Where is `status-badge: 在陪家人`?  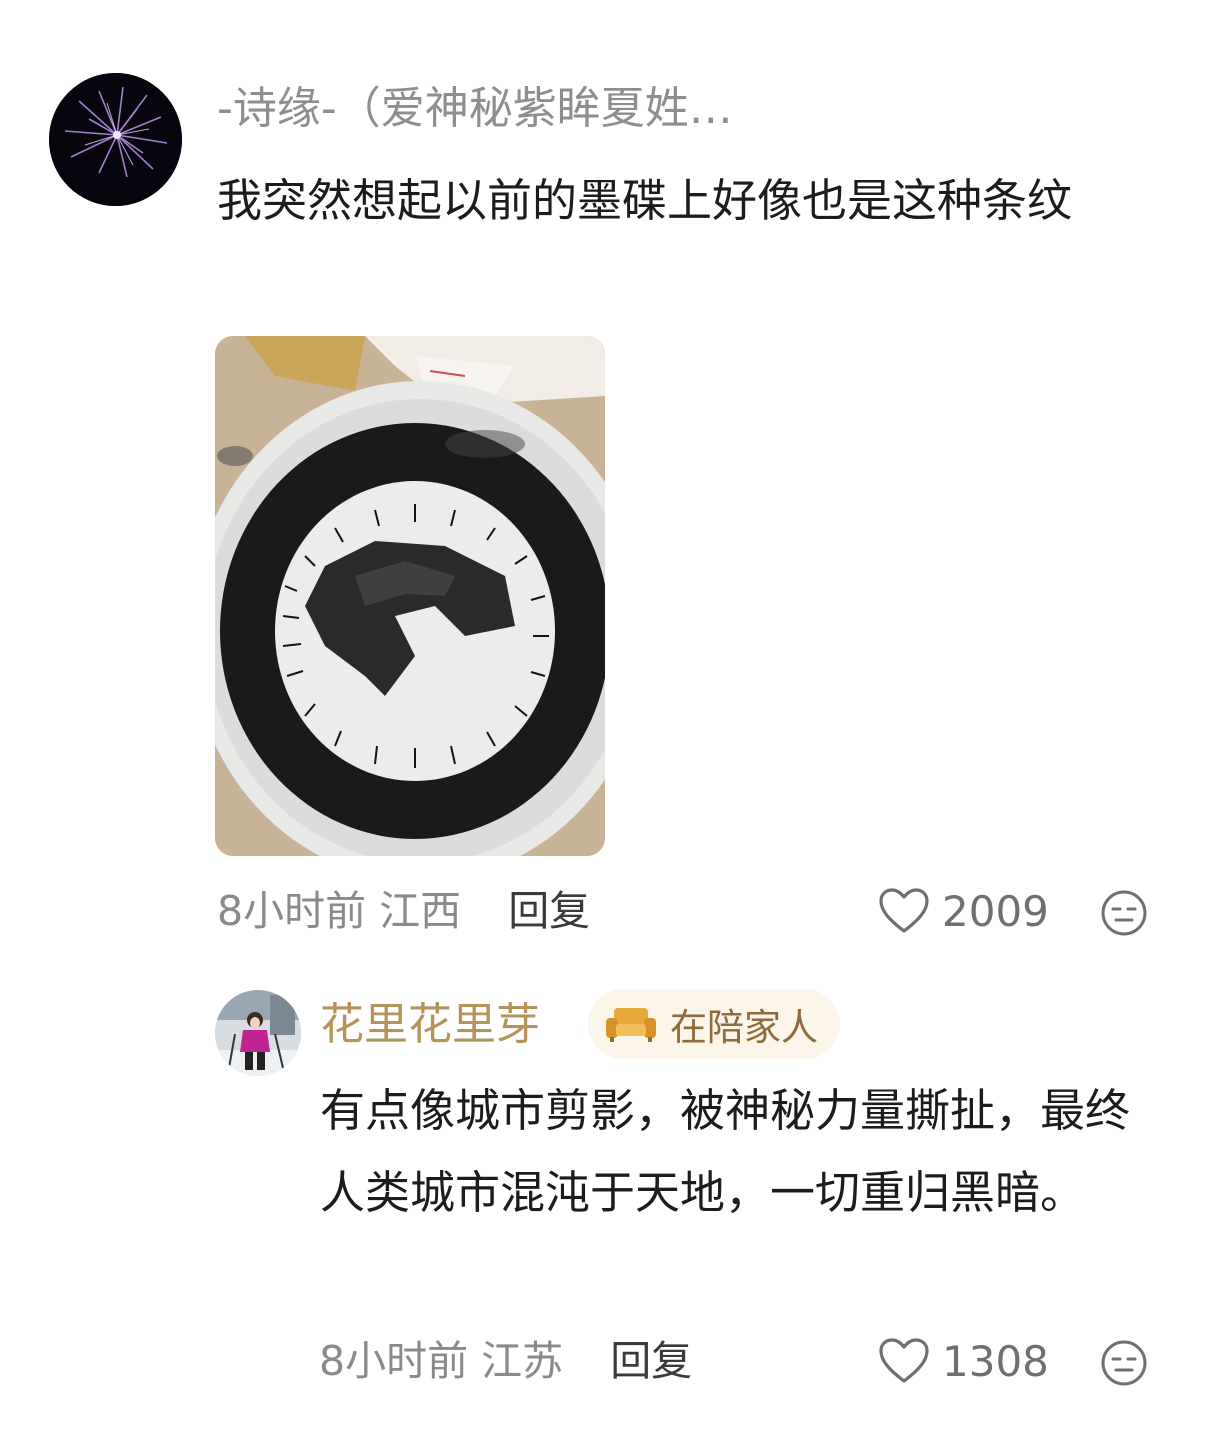 status-badge: 在陪家人 is located at coordinates (714, 1024).